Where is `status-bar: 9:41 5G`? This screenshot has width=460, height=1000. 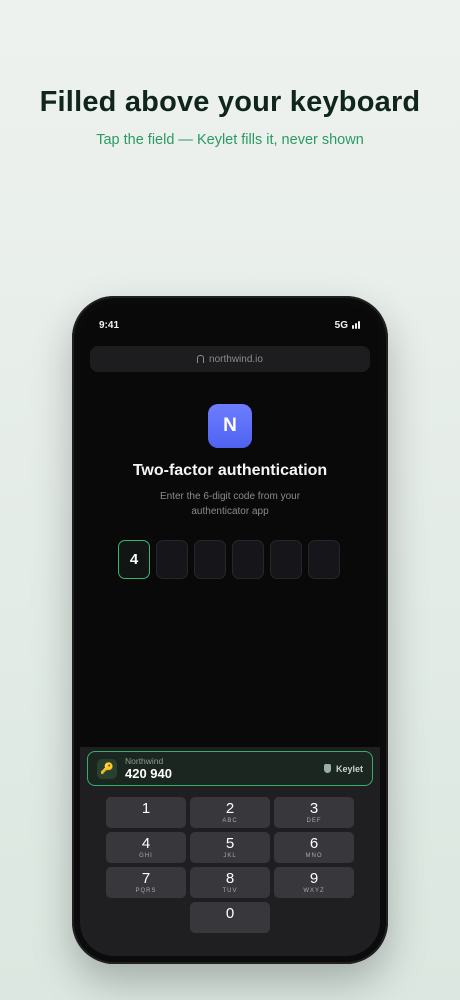 status-bar: 9:41 5G is located at coordinates (229, 325).